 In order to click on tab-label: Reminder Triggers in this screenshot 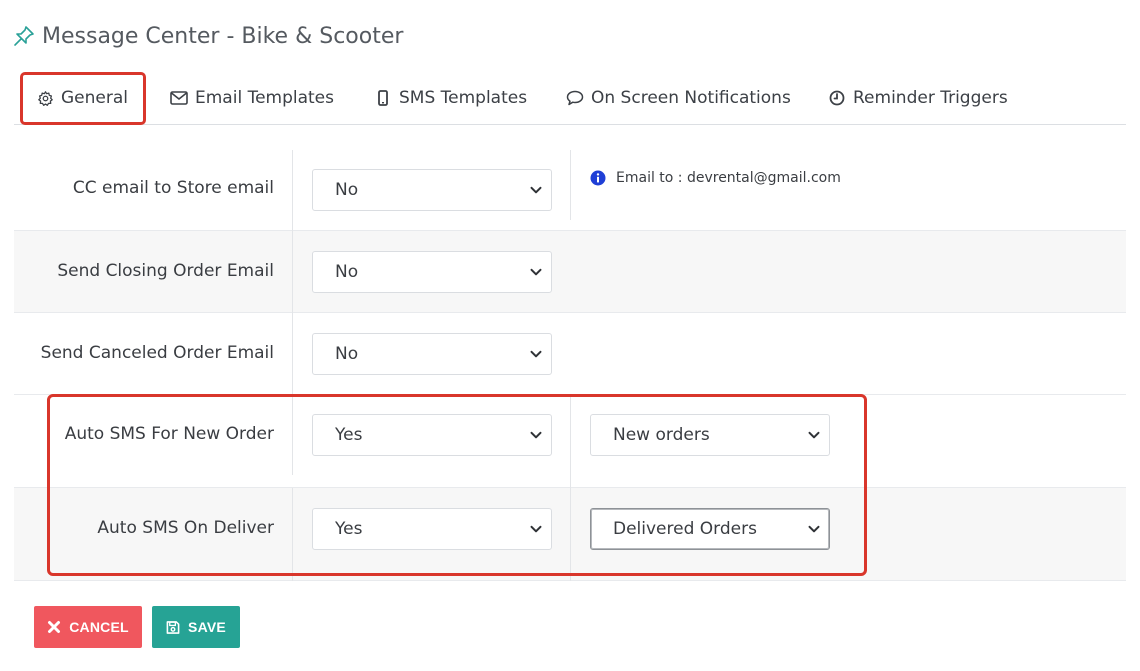, I will do `click(930, 98)`.